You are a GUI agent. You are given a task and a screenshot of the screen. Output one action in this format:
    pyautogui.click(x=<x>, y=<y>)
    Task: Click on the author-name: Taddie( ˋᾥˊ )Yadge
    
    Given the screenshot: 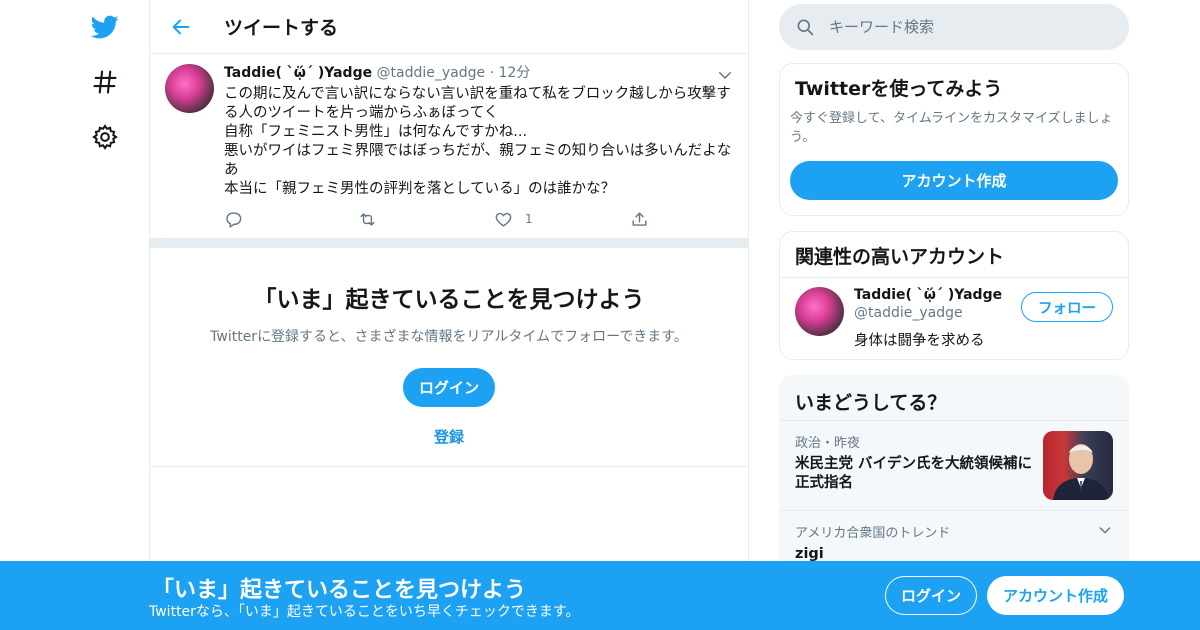 What is the action you would take?
    pyautogui.click(x=298, y=73)
    